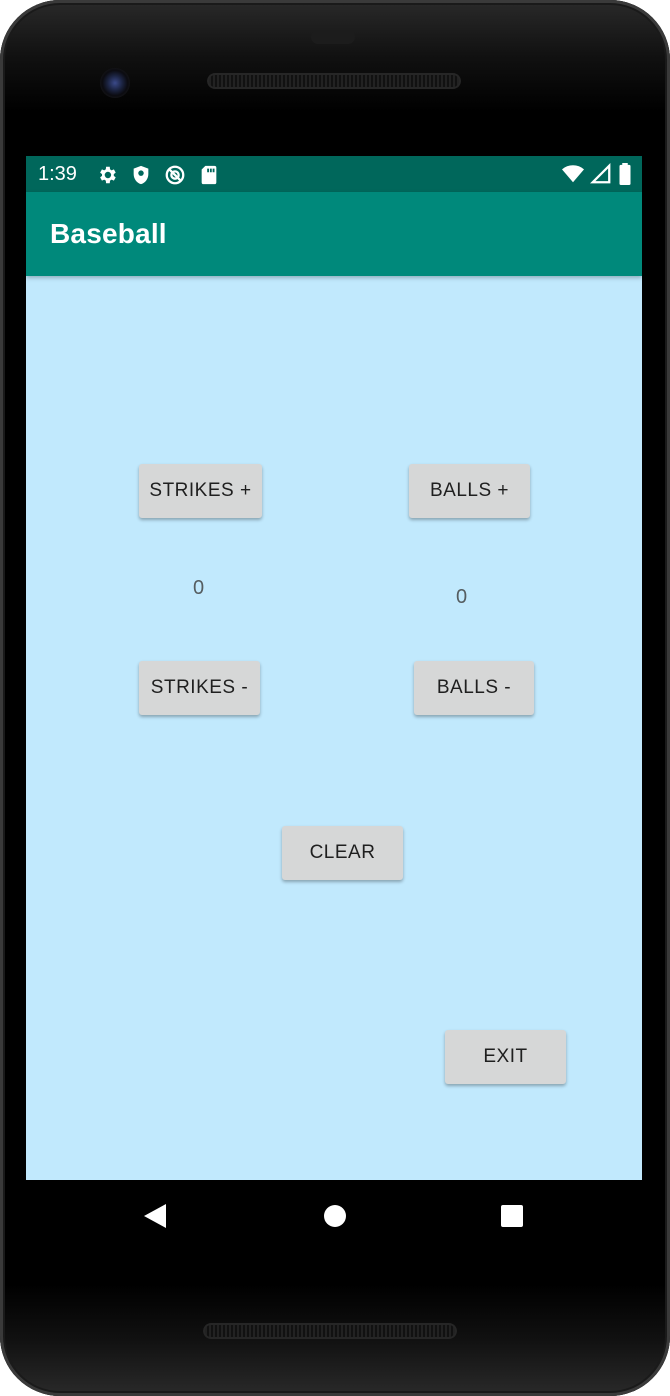  Describe the element at coordinates (512, 1218) in the screenshot. I see `recents-icon` at that location.